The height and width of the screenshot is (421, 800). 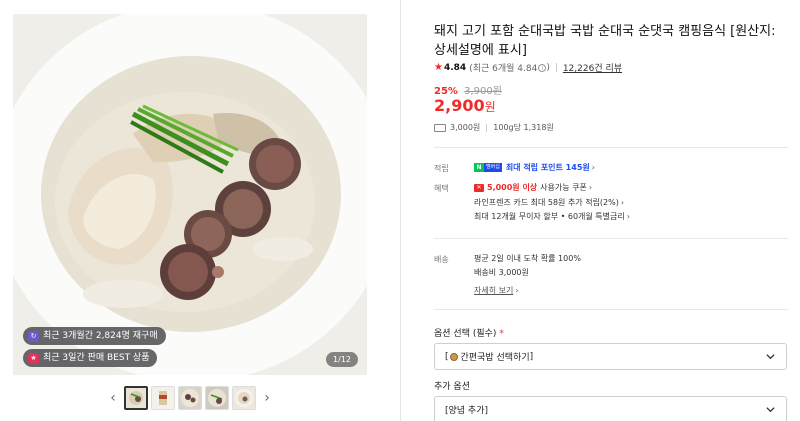 I want to click on bracket-open: [, so click(x=447, y=356).